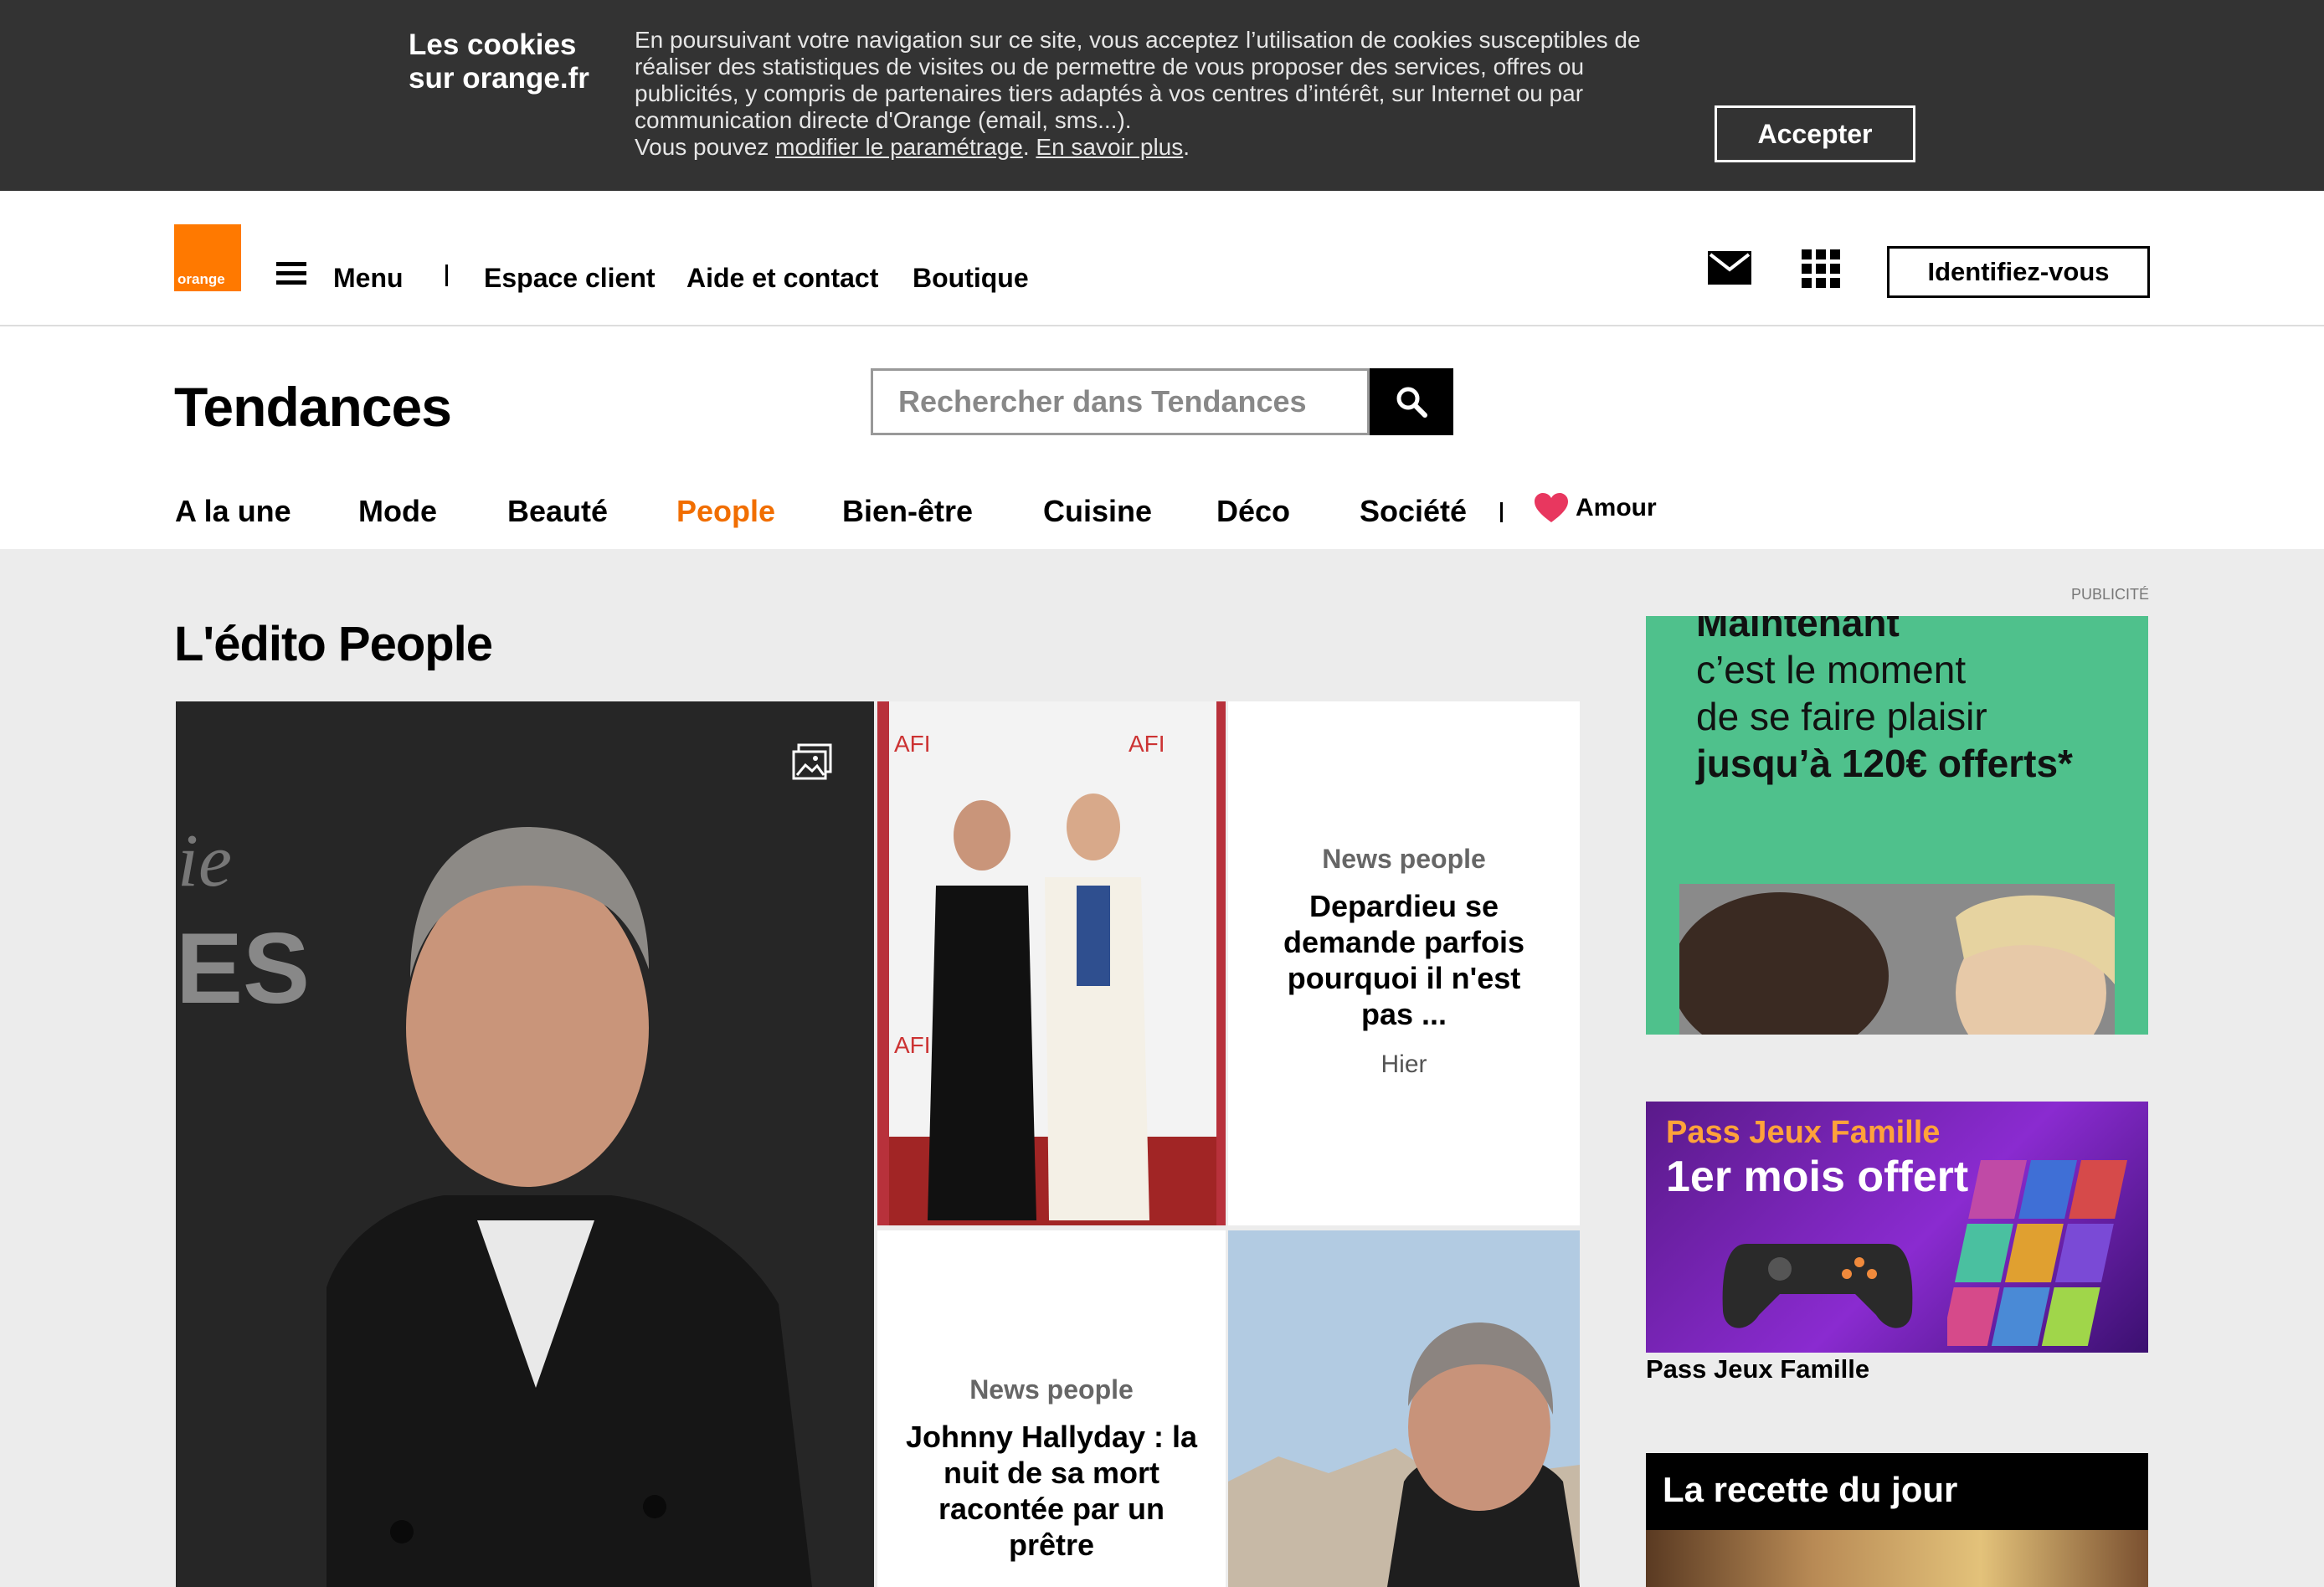  What do you see at coordinates (1817, 1177) in the screenshot?
I see `ad2-offer: 1er mois offert` at bounding box center [1817, 1177].